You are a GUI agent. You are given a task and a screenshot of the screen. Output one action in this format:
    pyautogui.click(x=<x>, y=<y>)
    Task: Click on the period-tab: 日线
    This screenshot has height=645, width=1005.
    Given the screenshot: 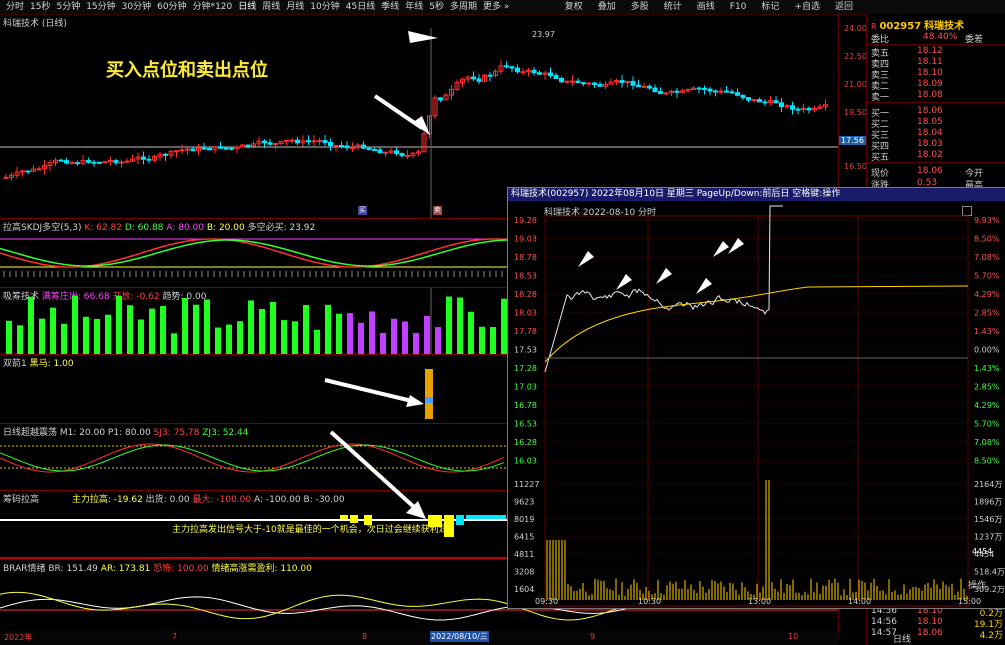 What is the action you would take?
    pyautogui.click(x=247, y=7)
    